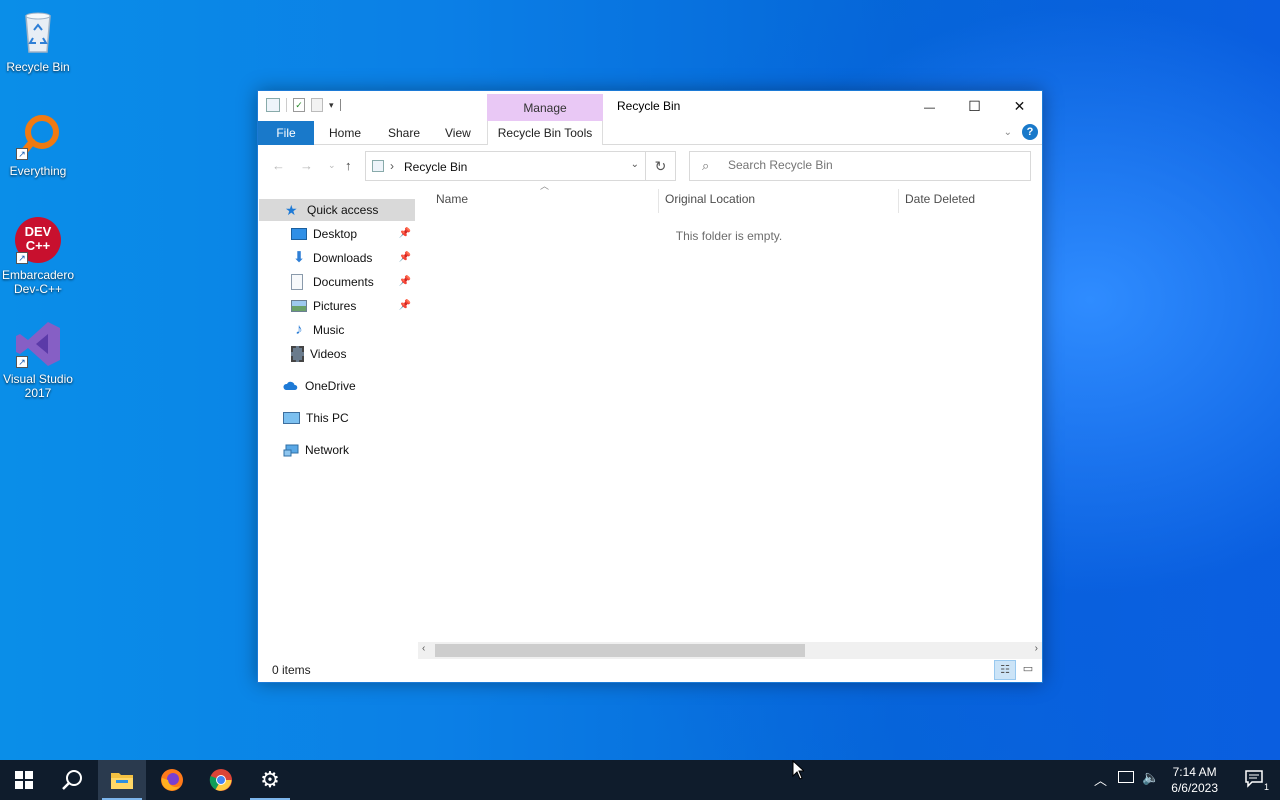  I want to click on desktop-icon-visual-studio: ↗ Visual Studio 2017, so click(38, 360).